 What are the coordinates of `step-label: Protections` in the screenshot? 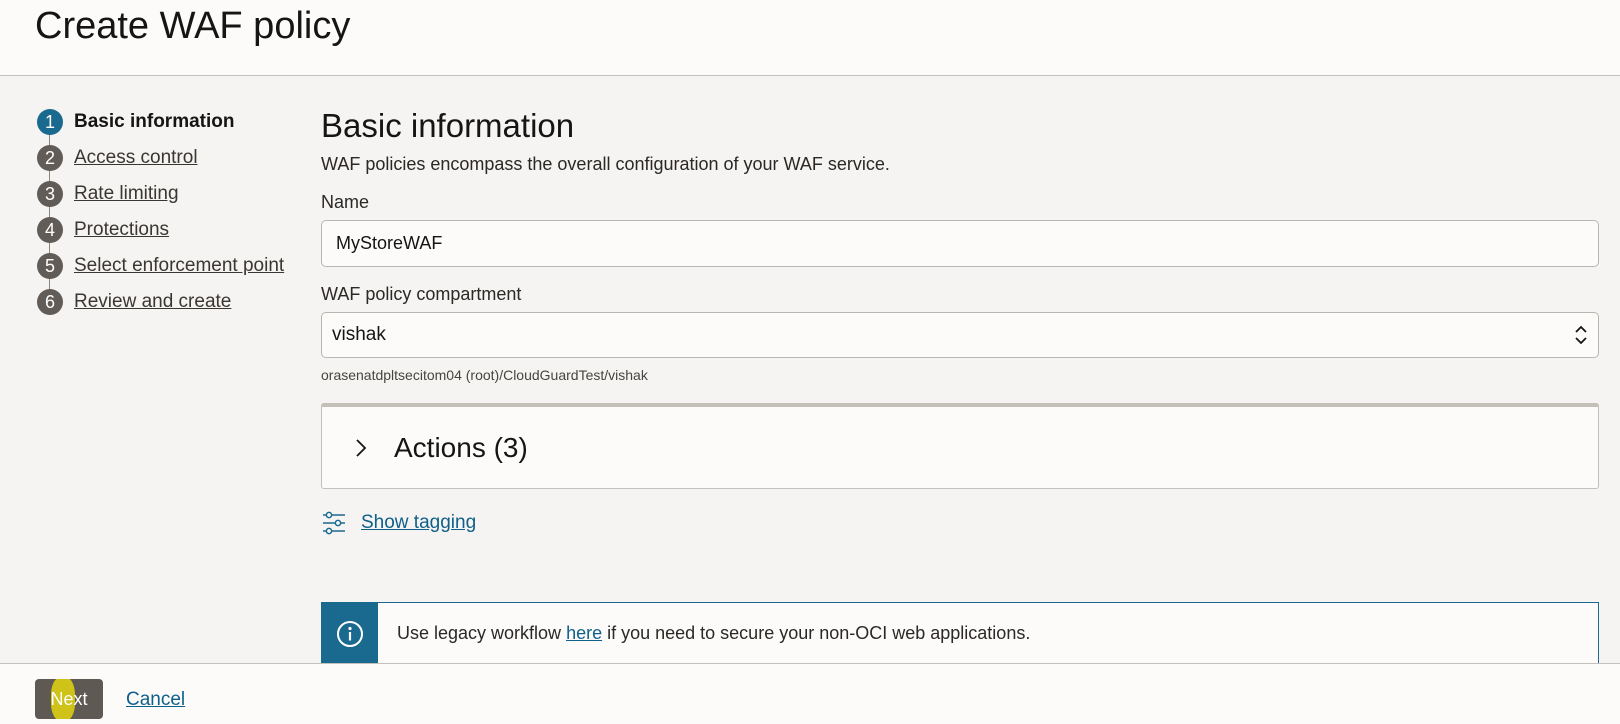 It's located at (121, 230).